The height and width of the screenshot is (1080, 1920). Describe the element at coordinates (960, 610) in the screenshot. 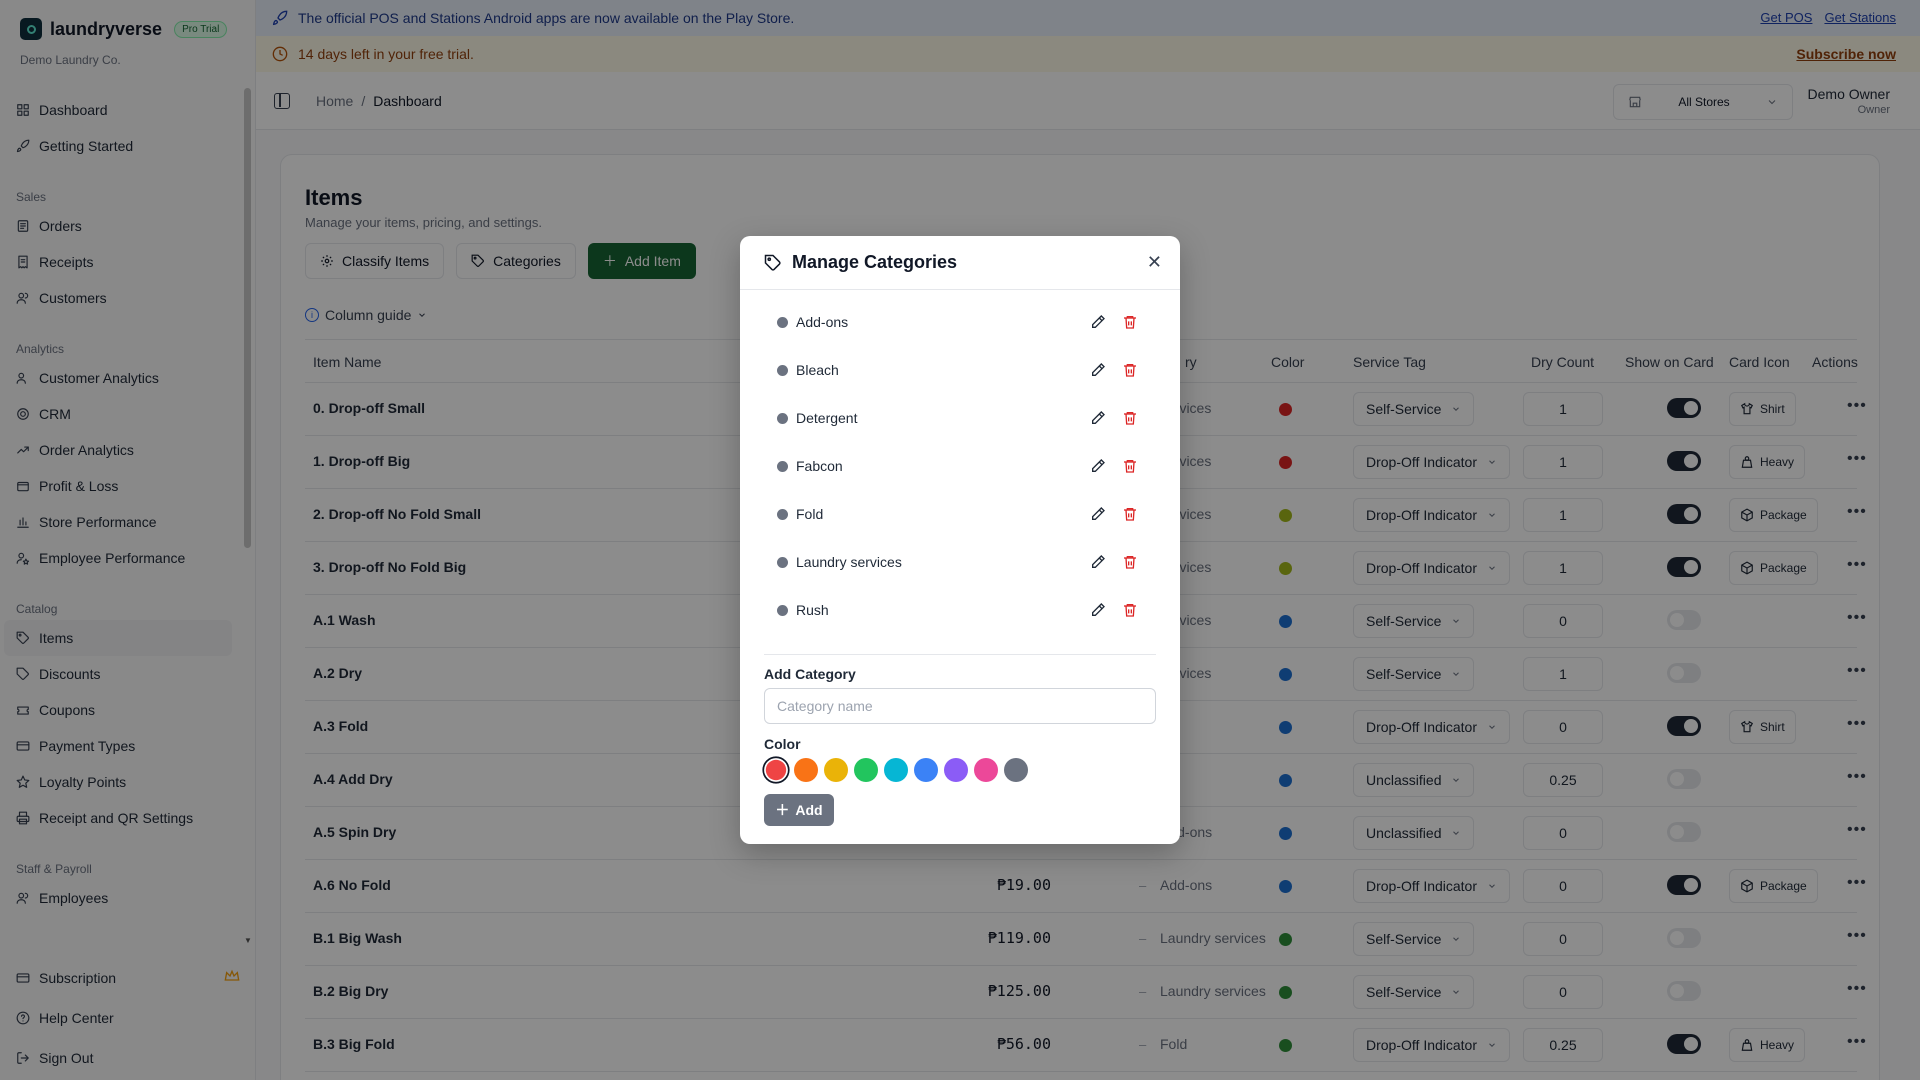

I see `category-item: Rush` at that location.